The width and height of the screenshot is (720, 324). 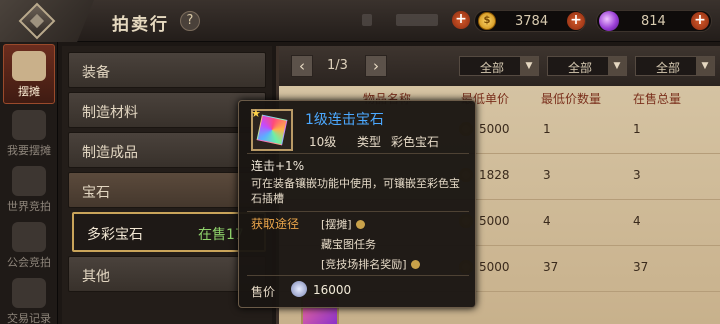 I want to click on record-icon, so click(x=29, y=293).